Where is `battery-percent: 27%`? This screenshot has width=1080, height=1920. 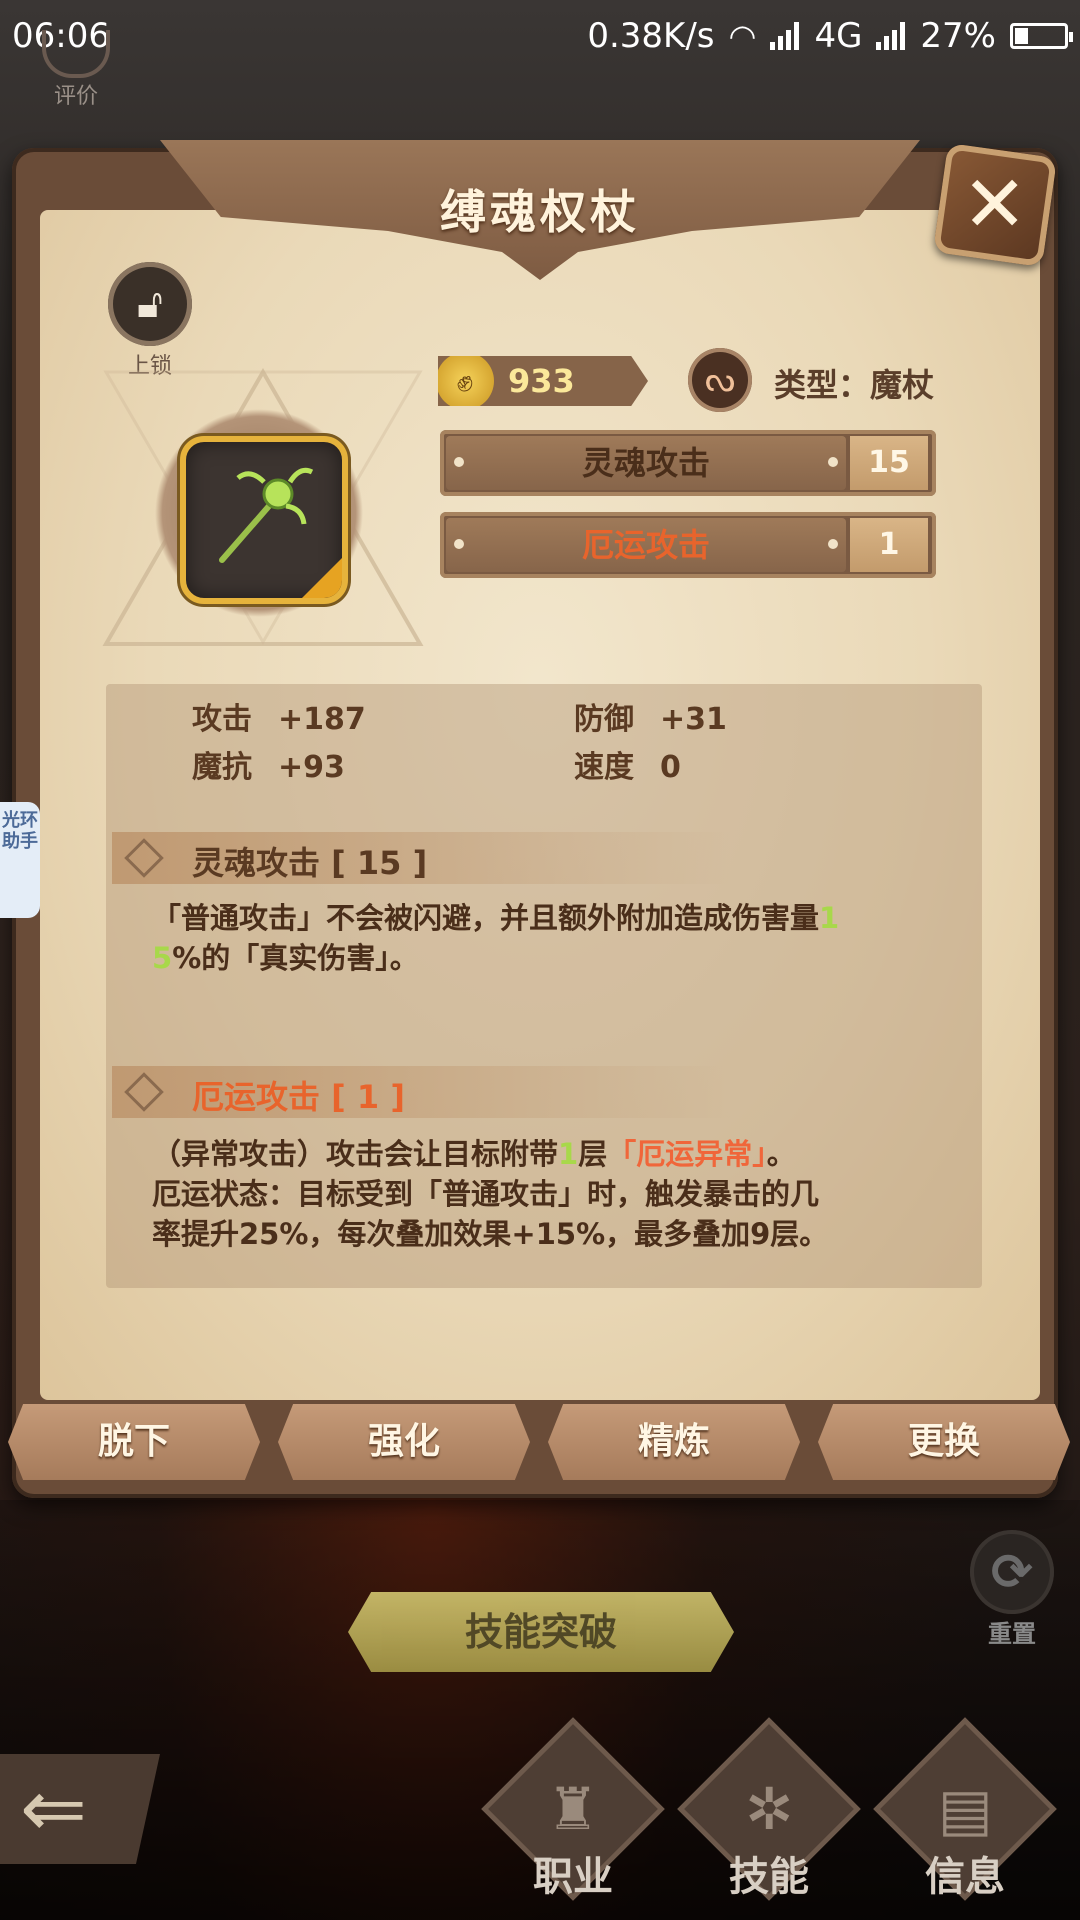
battery-percent: 27% is located at coordinates (958, 36).